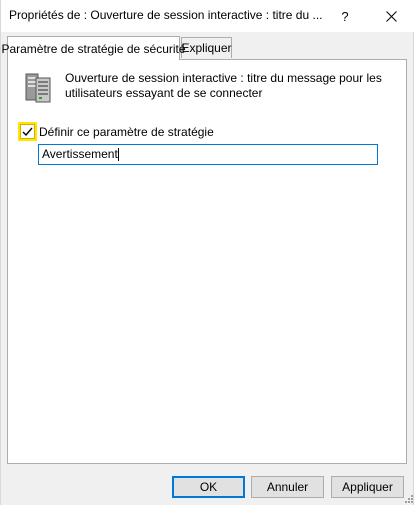  Describe the element at coordinates (287, 487) in the screenshot. I see `cancel-button: Annuler` at that location.